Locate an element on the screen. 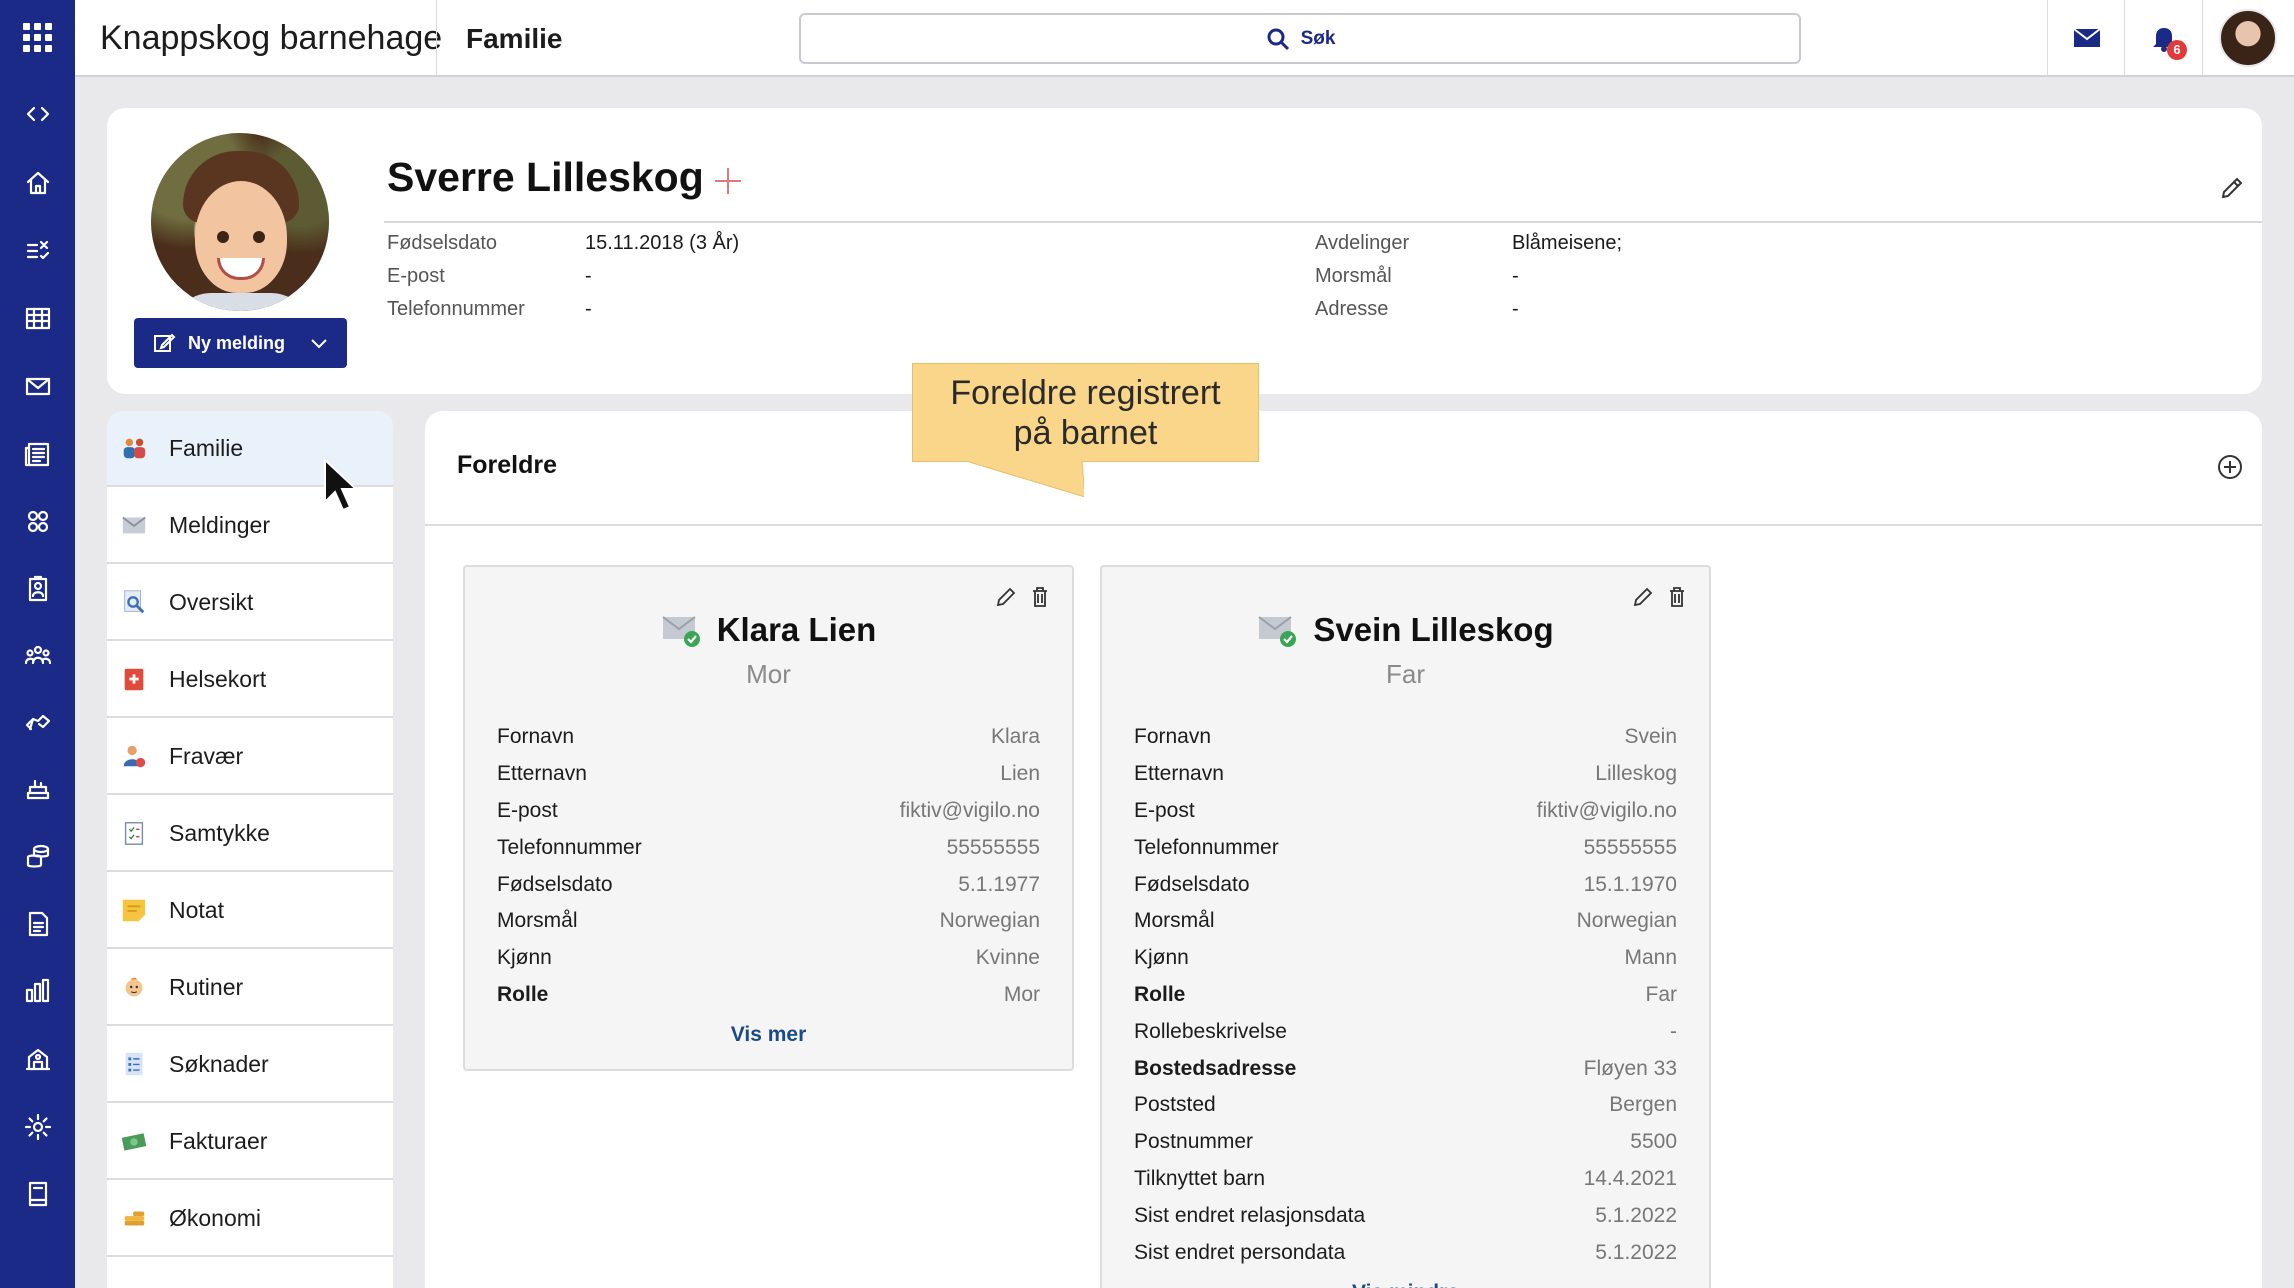 The image size is (2294, 1288). expand-collapse-icon is located at coordinates (37, 114).